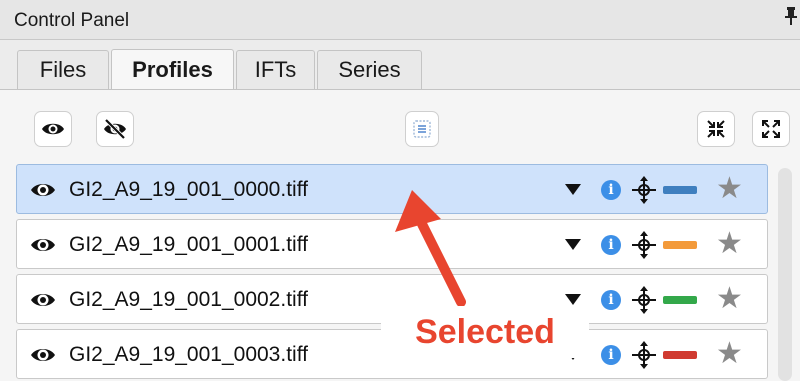 The width and height of the screenshot is (800, 381). Describe the element at coordinates (485, 332) in the screenshot. I see `selected-annotation-label: Selected` at that location.